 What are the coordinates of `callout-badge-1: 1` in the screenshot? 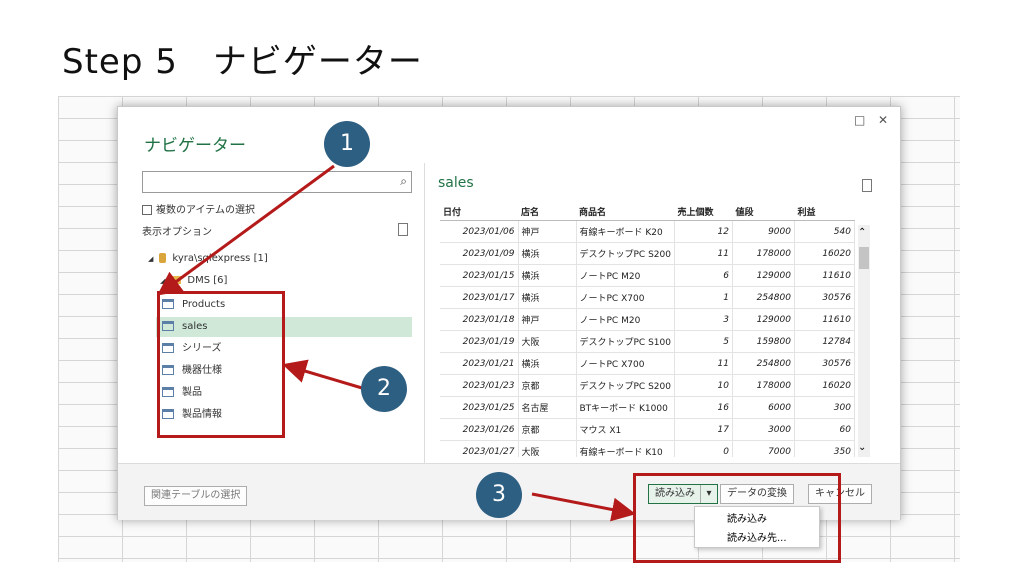 It's located at (347, 144).